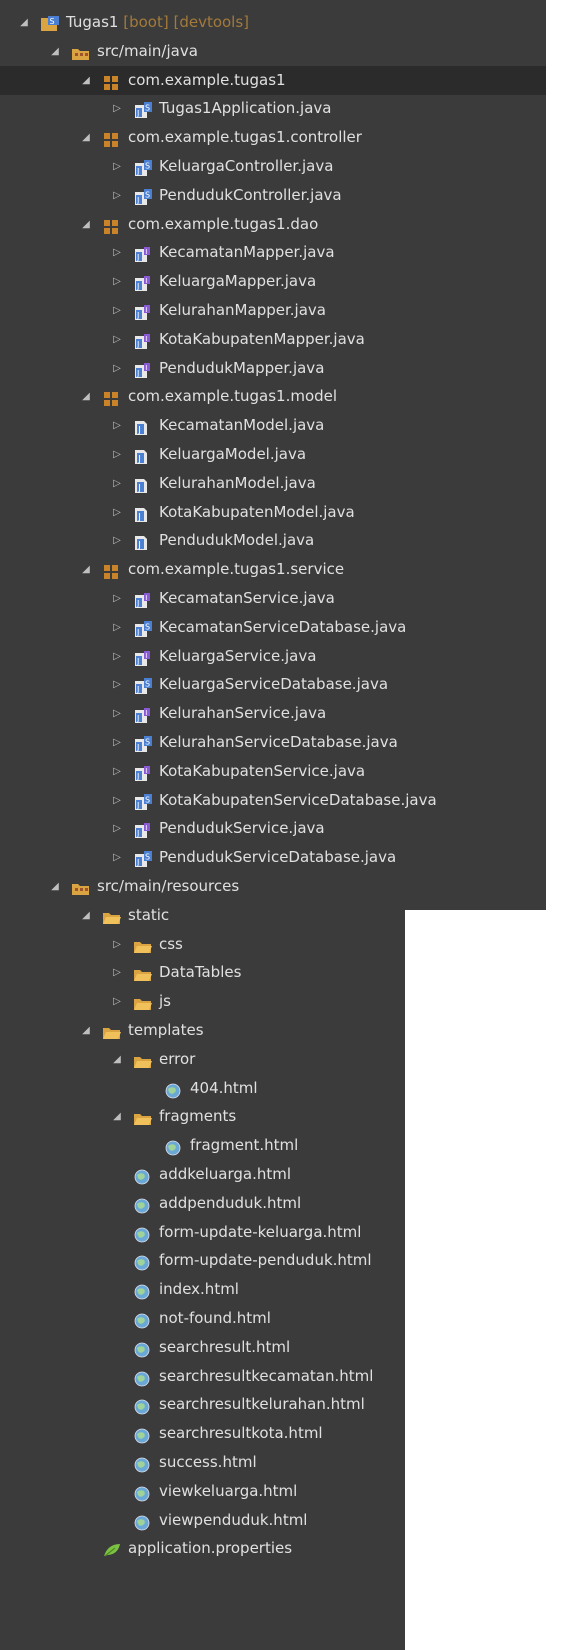 This screenshot has width=574, height=1650. What do you see at coordinates (273, 137) in the screenshot?
I see `tree-row: ◢ com.example.tugas1.controller` at bounding box center [273, 137].